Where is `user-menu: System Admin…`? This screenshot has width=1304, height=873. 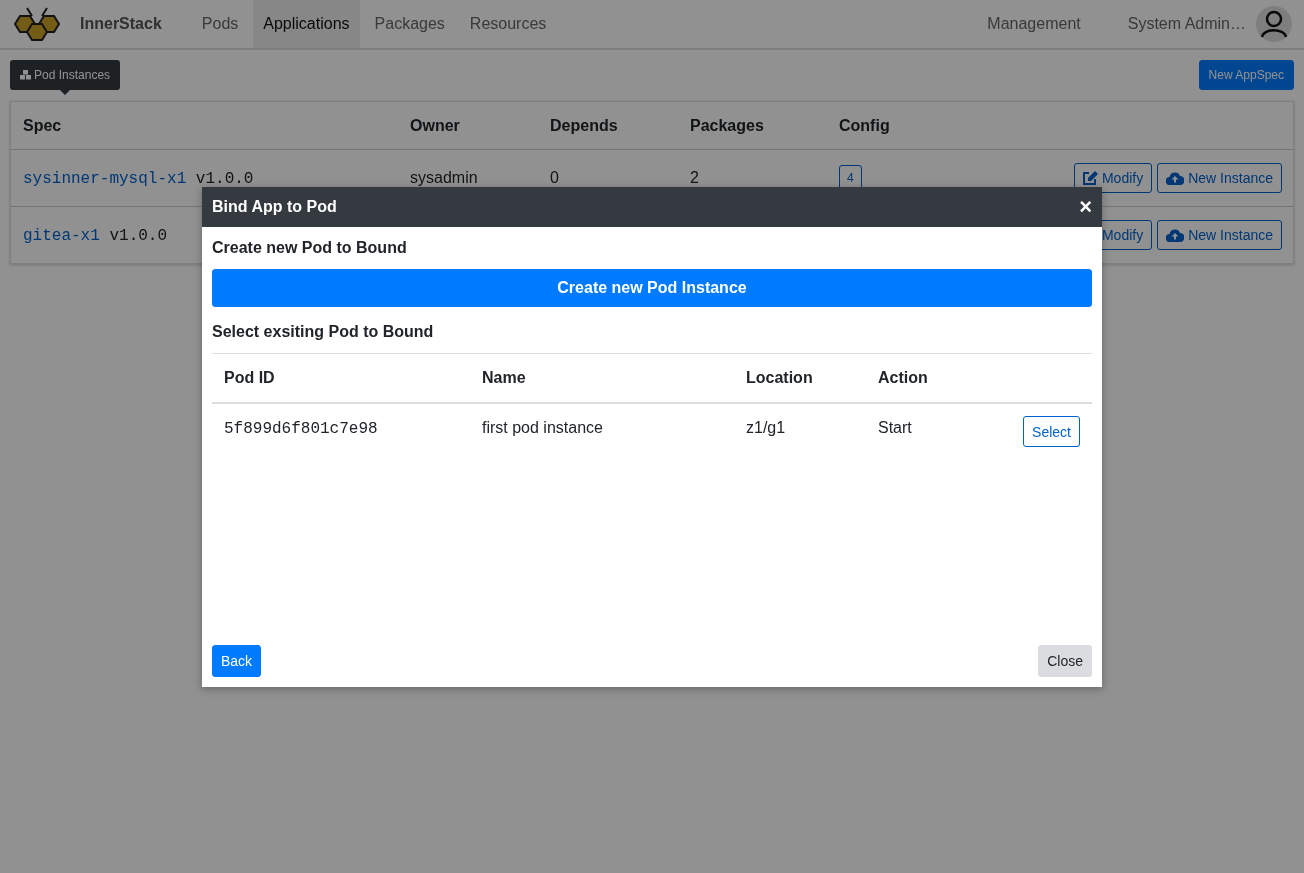
user-menu: System Admin… is located at coordinates (1186, 24).